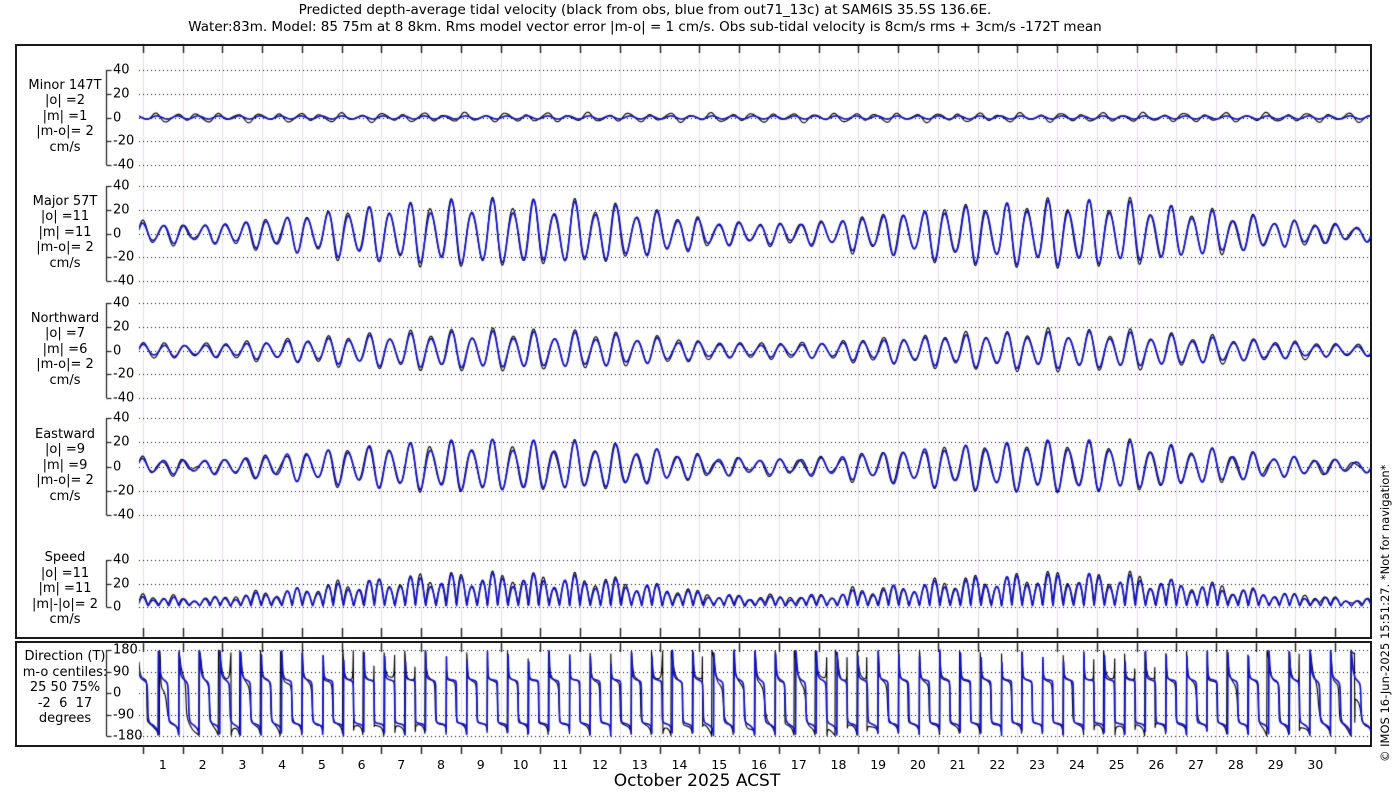 This screenshot has height=800, width=1400. Describe the element at coordinates (124, 398) in the screenshot. I see `ytick-label-northward: -40` at that location.